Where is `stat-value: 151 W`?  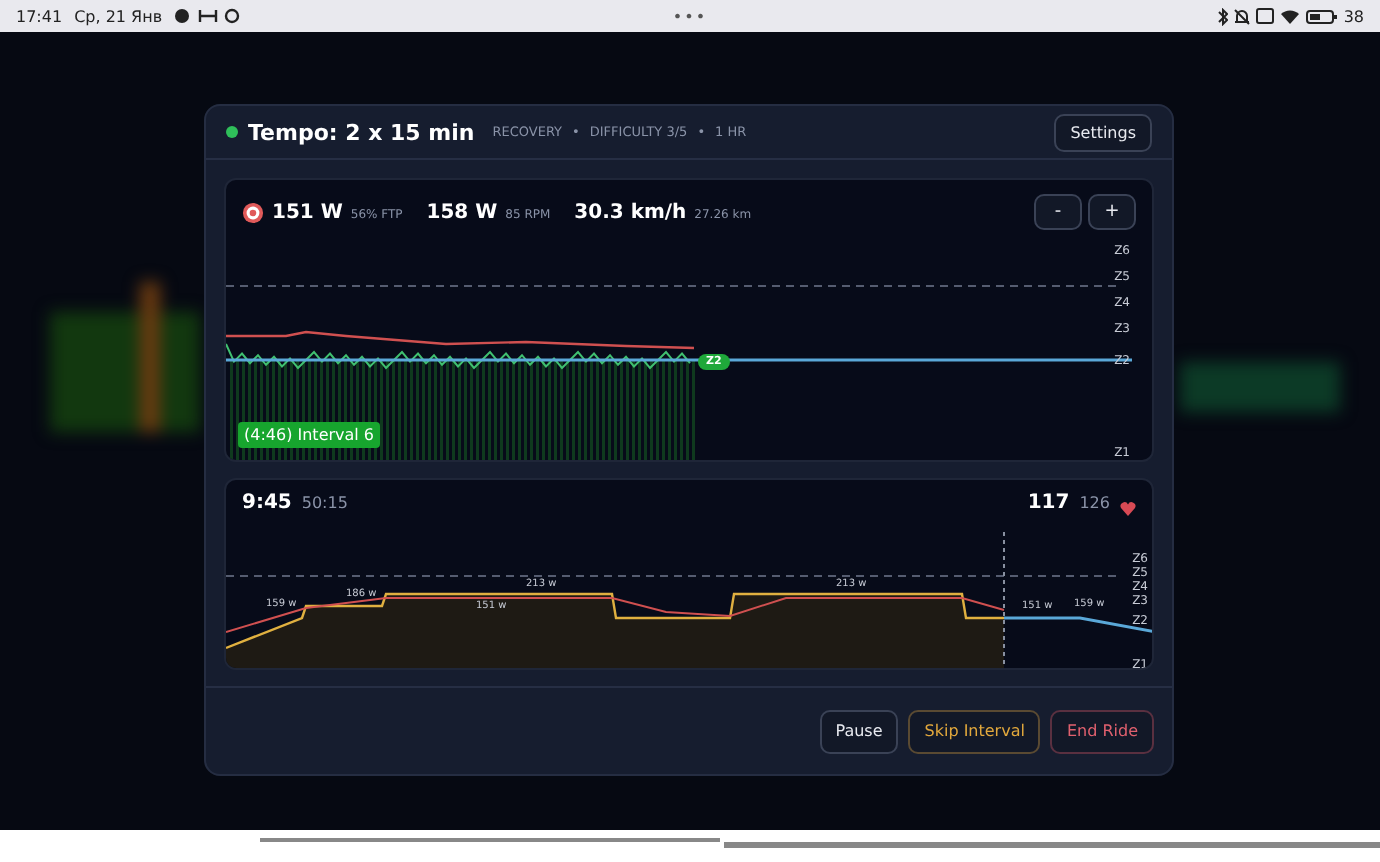 stat-value: 151 W is located at coordinates (307, 212).